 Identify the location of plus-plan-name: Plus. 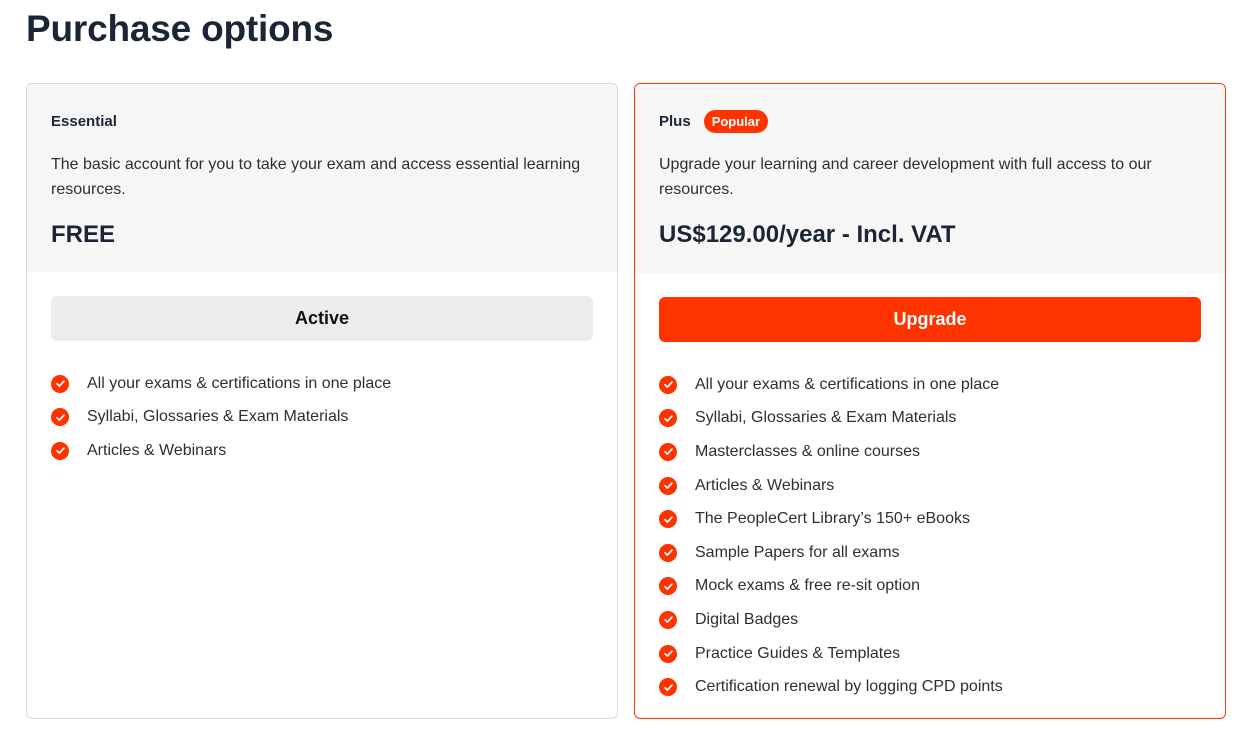
(675, 121).